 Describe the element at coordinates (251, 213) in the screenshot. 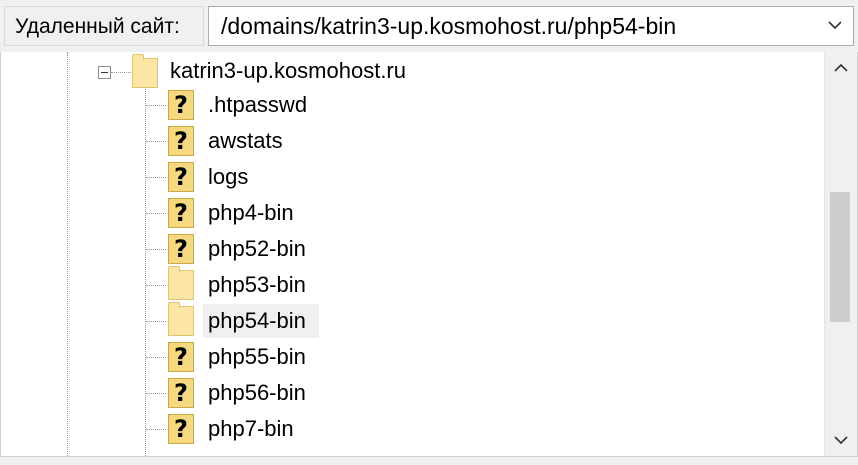

I see `tree-item-label: php4-bin` at that location.